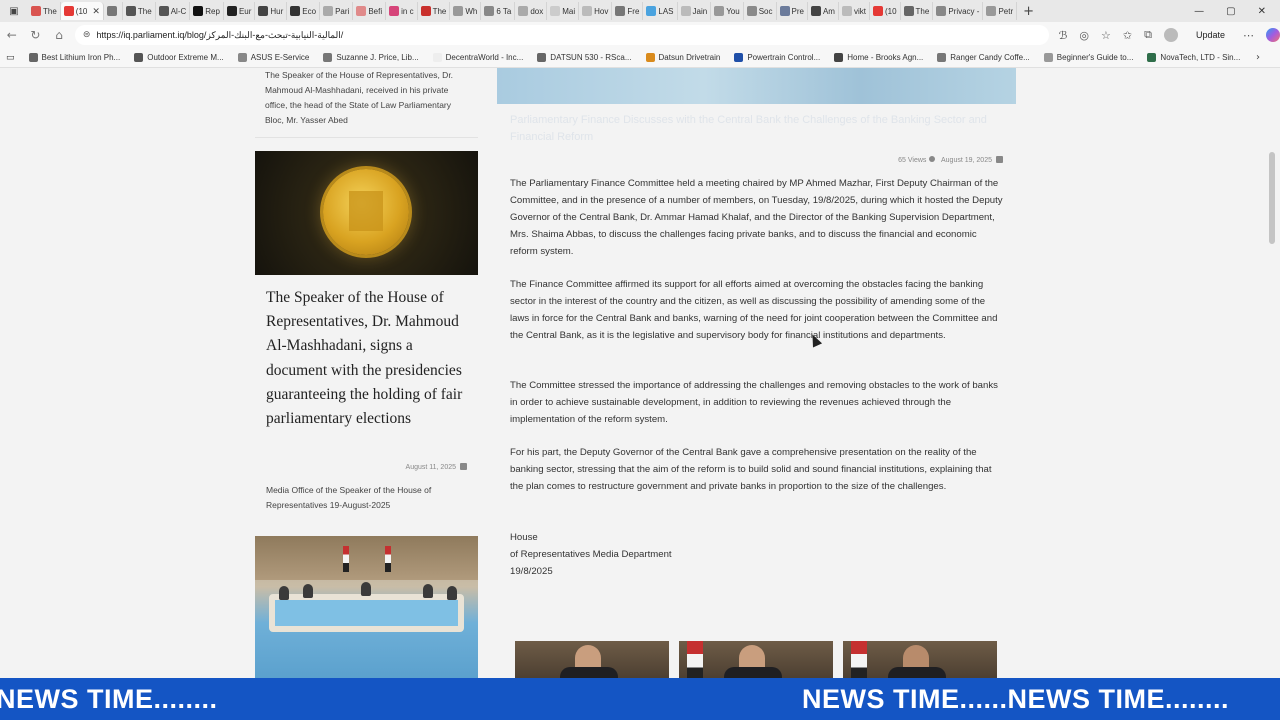 The width and height of the screenshot is (1280, 720). What do you see at coordinates (563, 11) in the screenshot?
I see `browser-tab: Mai` at bounding box center [563, 11].